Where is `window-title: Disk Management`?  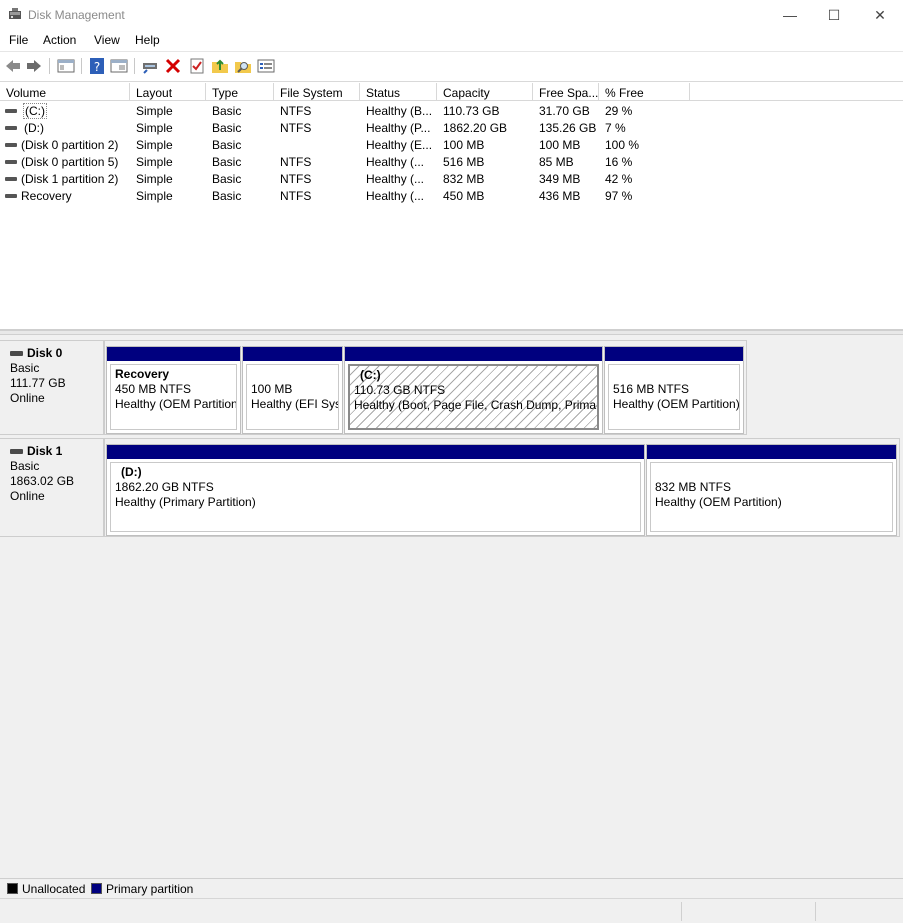 window-title: Disk Management is located at coordinates (76, 15).